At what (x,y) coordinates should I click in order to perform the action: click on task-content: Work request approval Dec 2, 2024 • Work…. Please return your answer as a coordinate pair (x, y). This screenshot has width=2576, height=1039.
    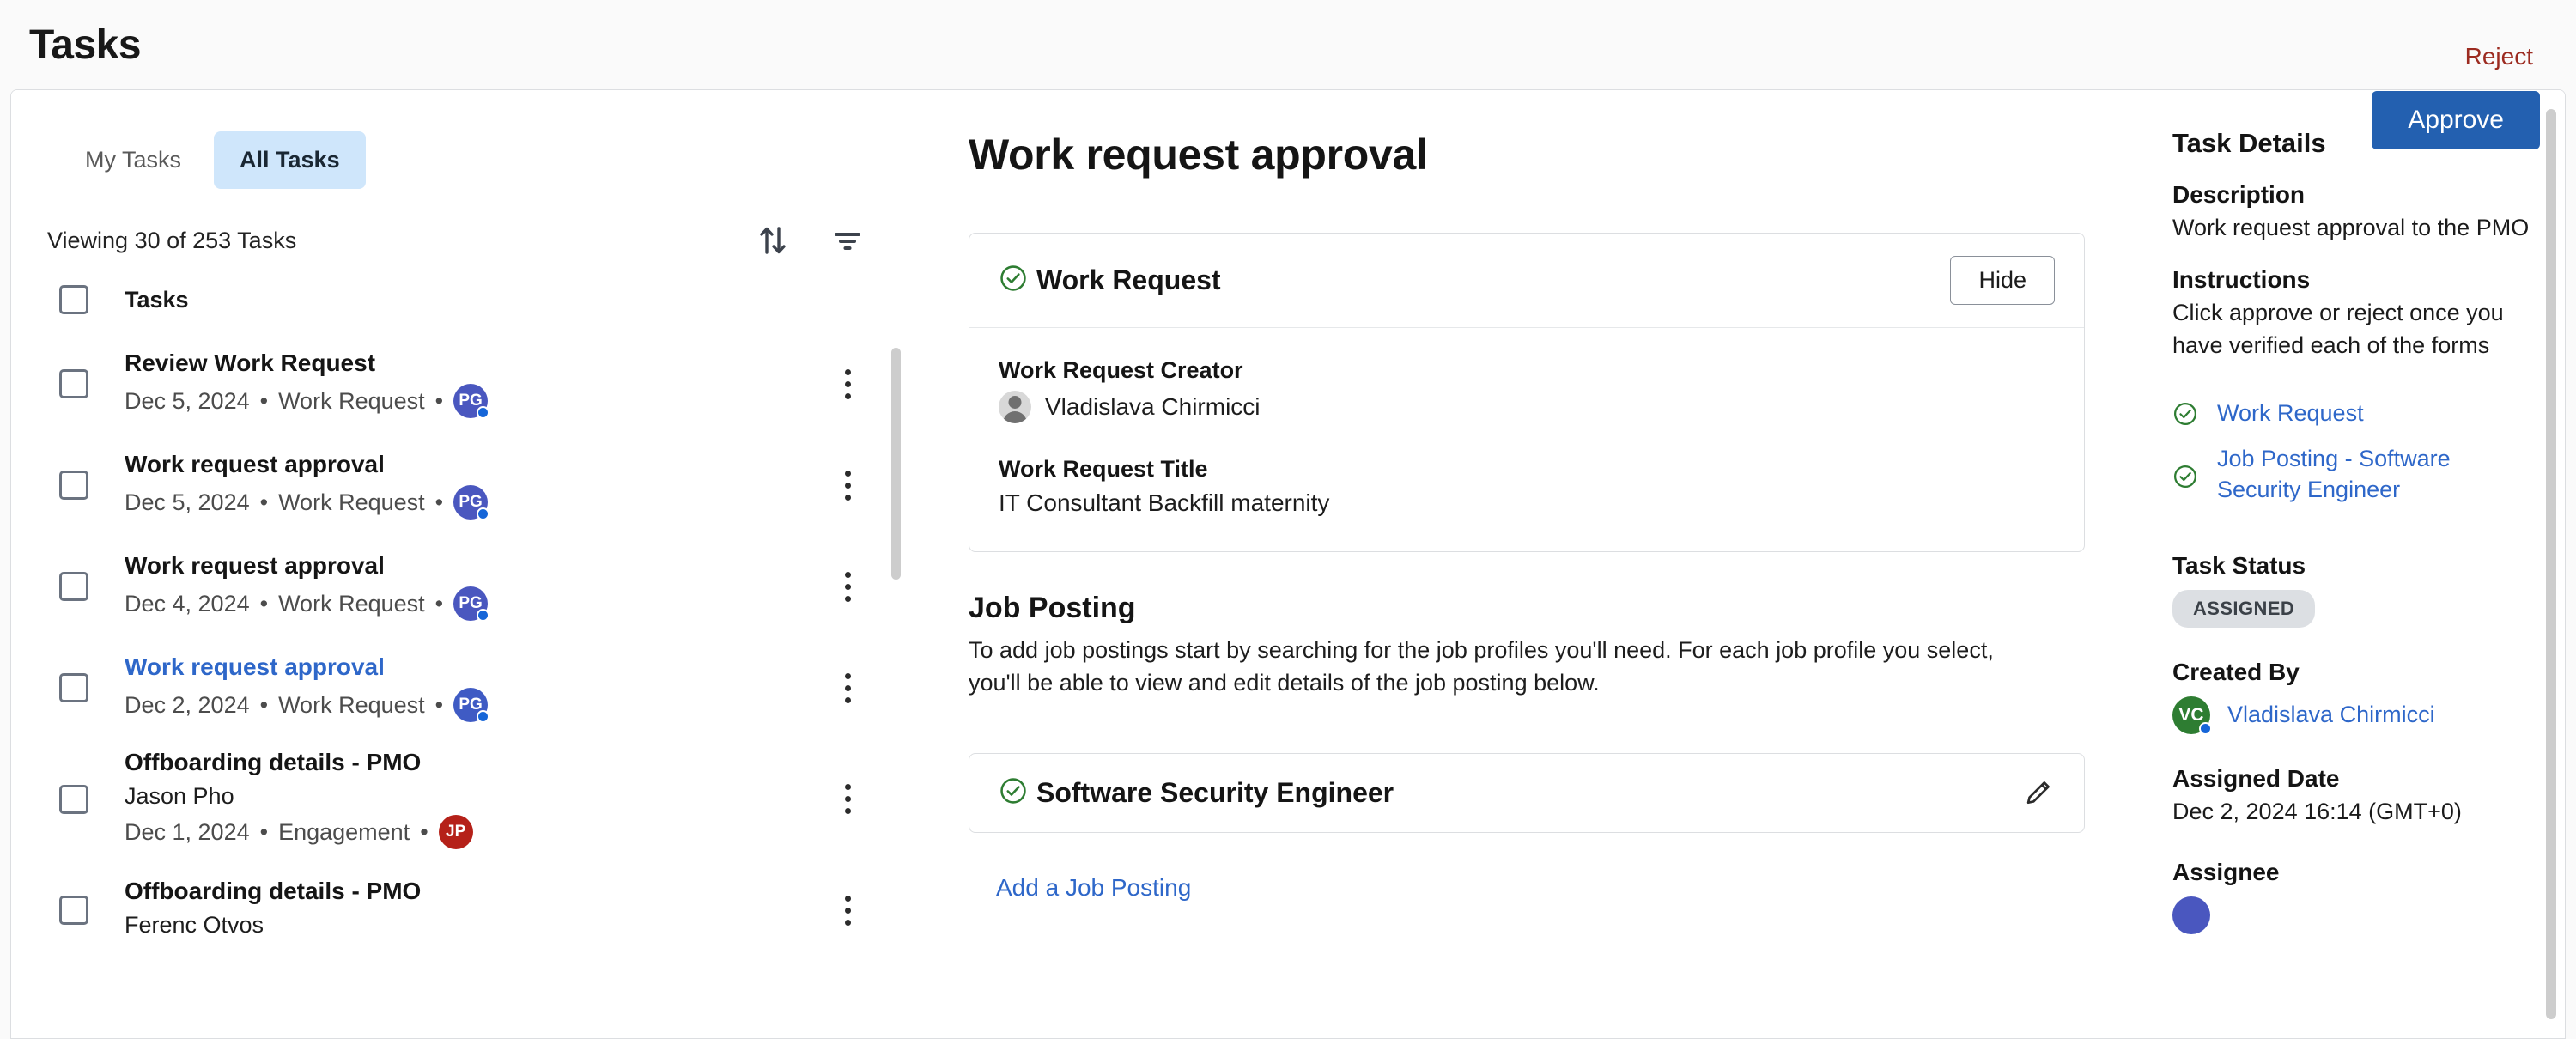
    Looking at the image, I should click on (455, 688).